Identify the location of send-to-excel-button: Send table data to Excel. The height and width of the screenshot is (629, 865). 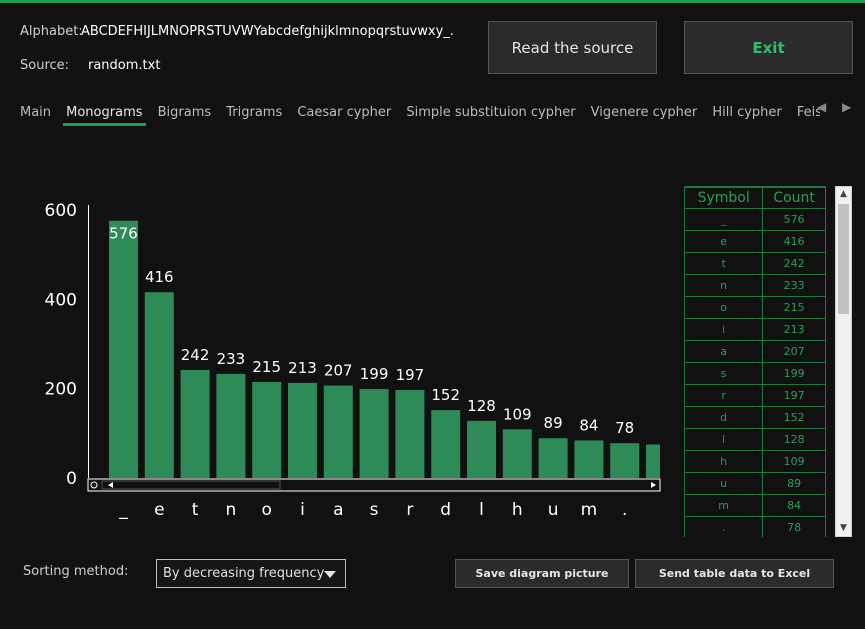
(734, 573).